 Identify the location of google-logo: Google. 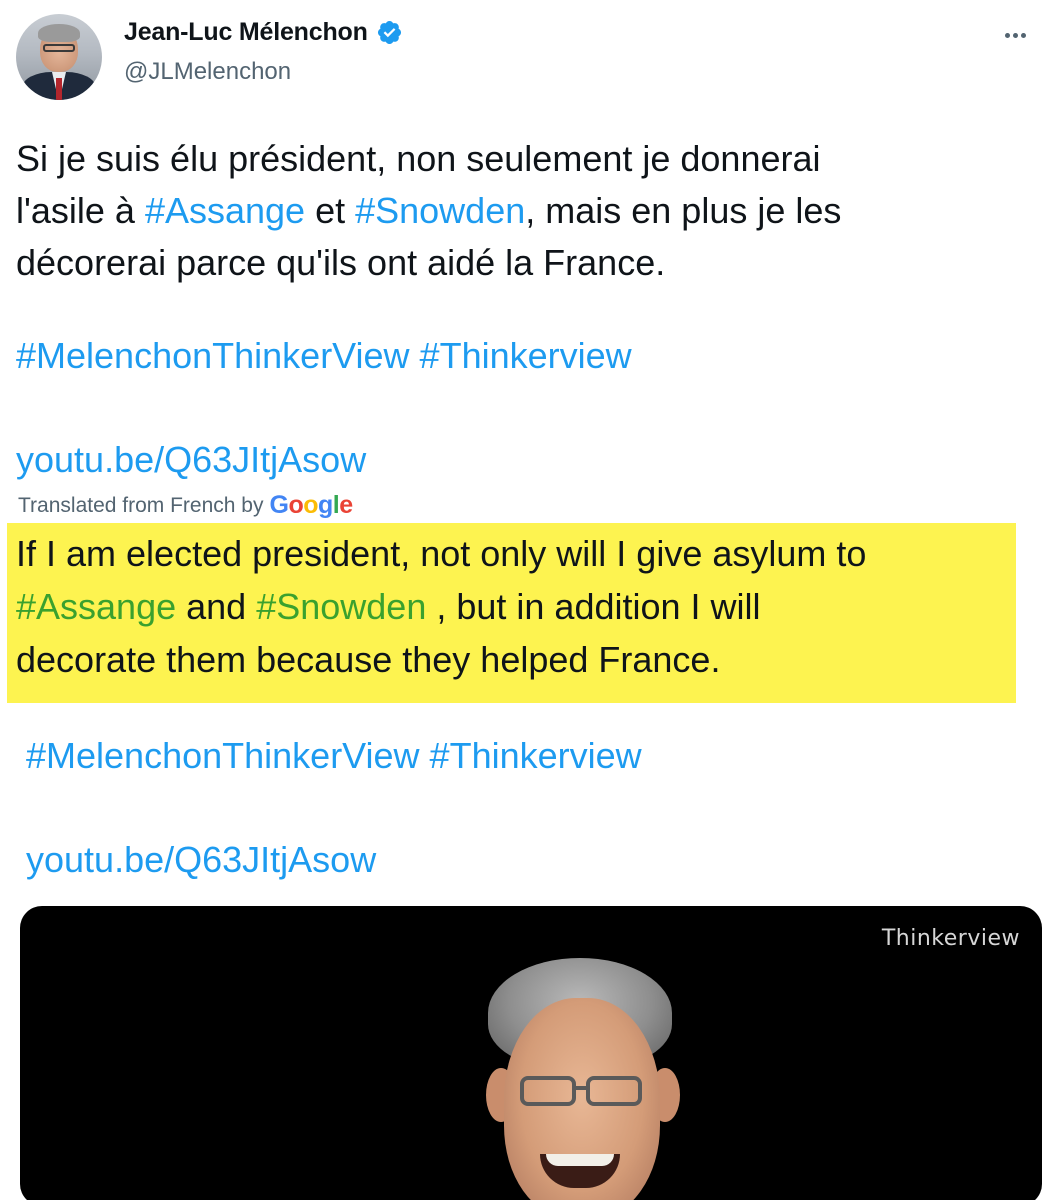
(311, 505).